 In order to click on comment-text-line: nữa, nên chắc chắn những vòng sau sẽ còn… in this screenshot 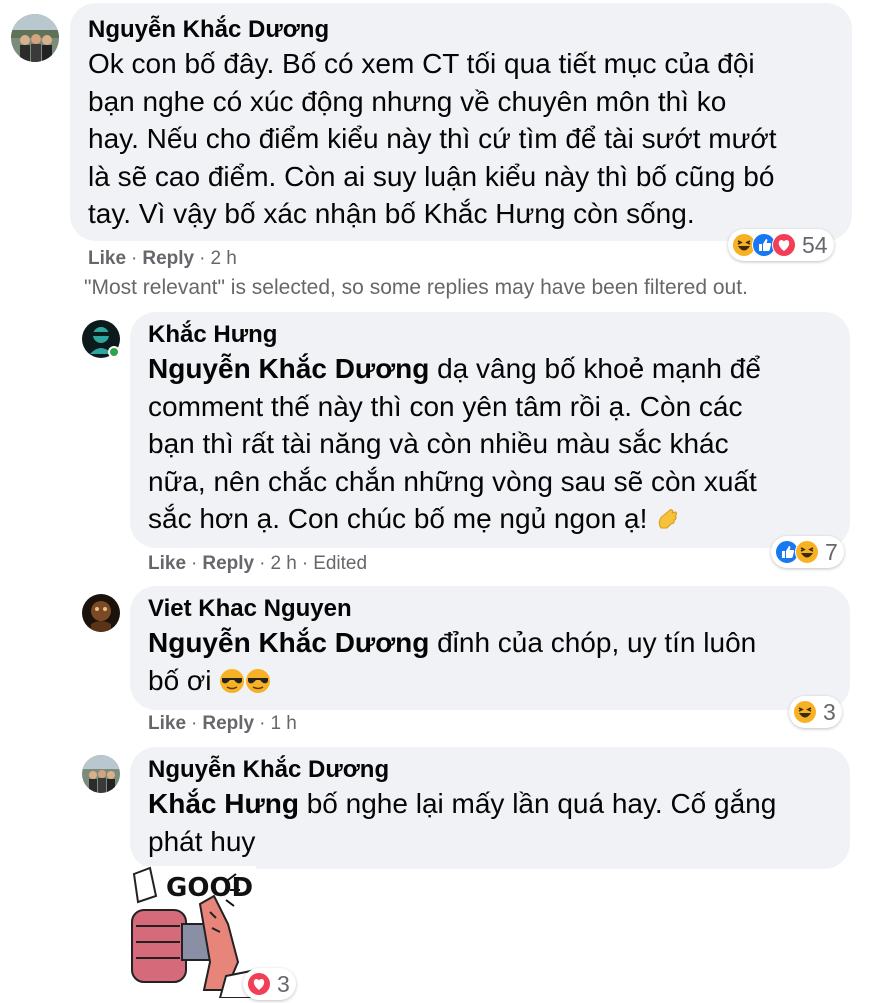, I will do `click(452, 481)`.